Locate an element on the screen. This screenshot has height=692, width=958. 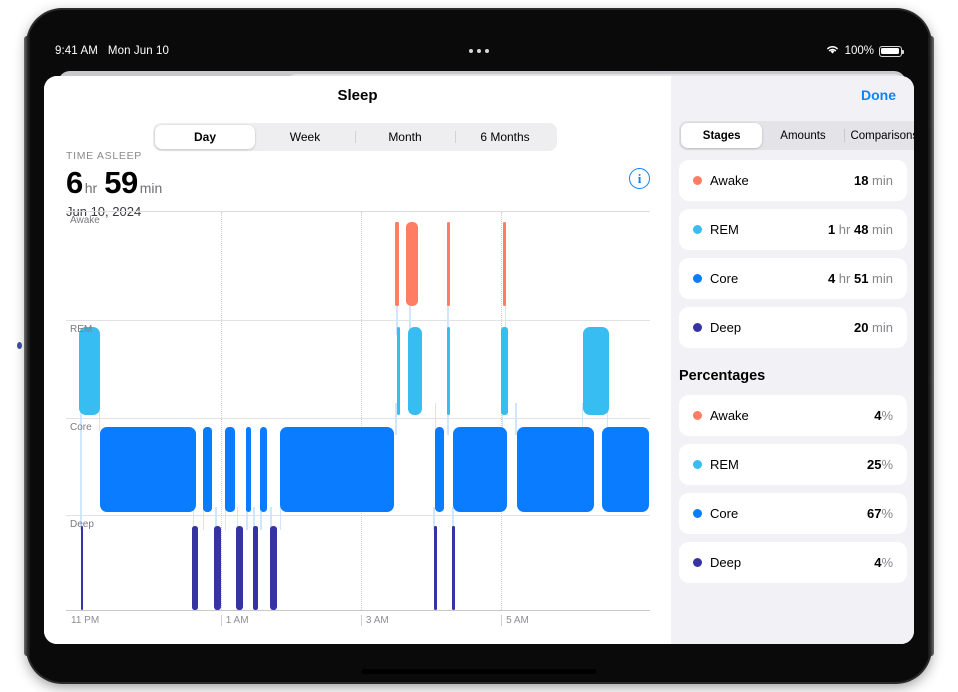
status-bar-left: 9:41 AM Mon Jun 10 is located at coordinates (112, 51).